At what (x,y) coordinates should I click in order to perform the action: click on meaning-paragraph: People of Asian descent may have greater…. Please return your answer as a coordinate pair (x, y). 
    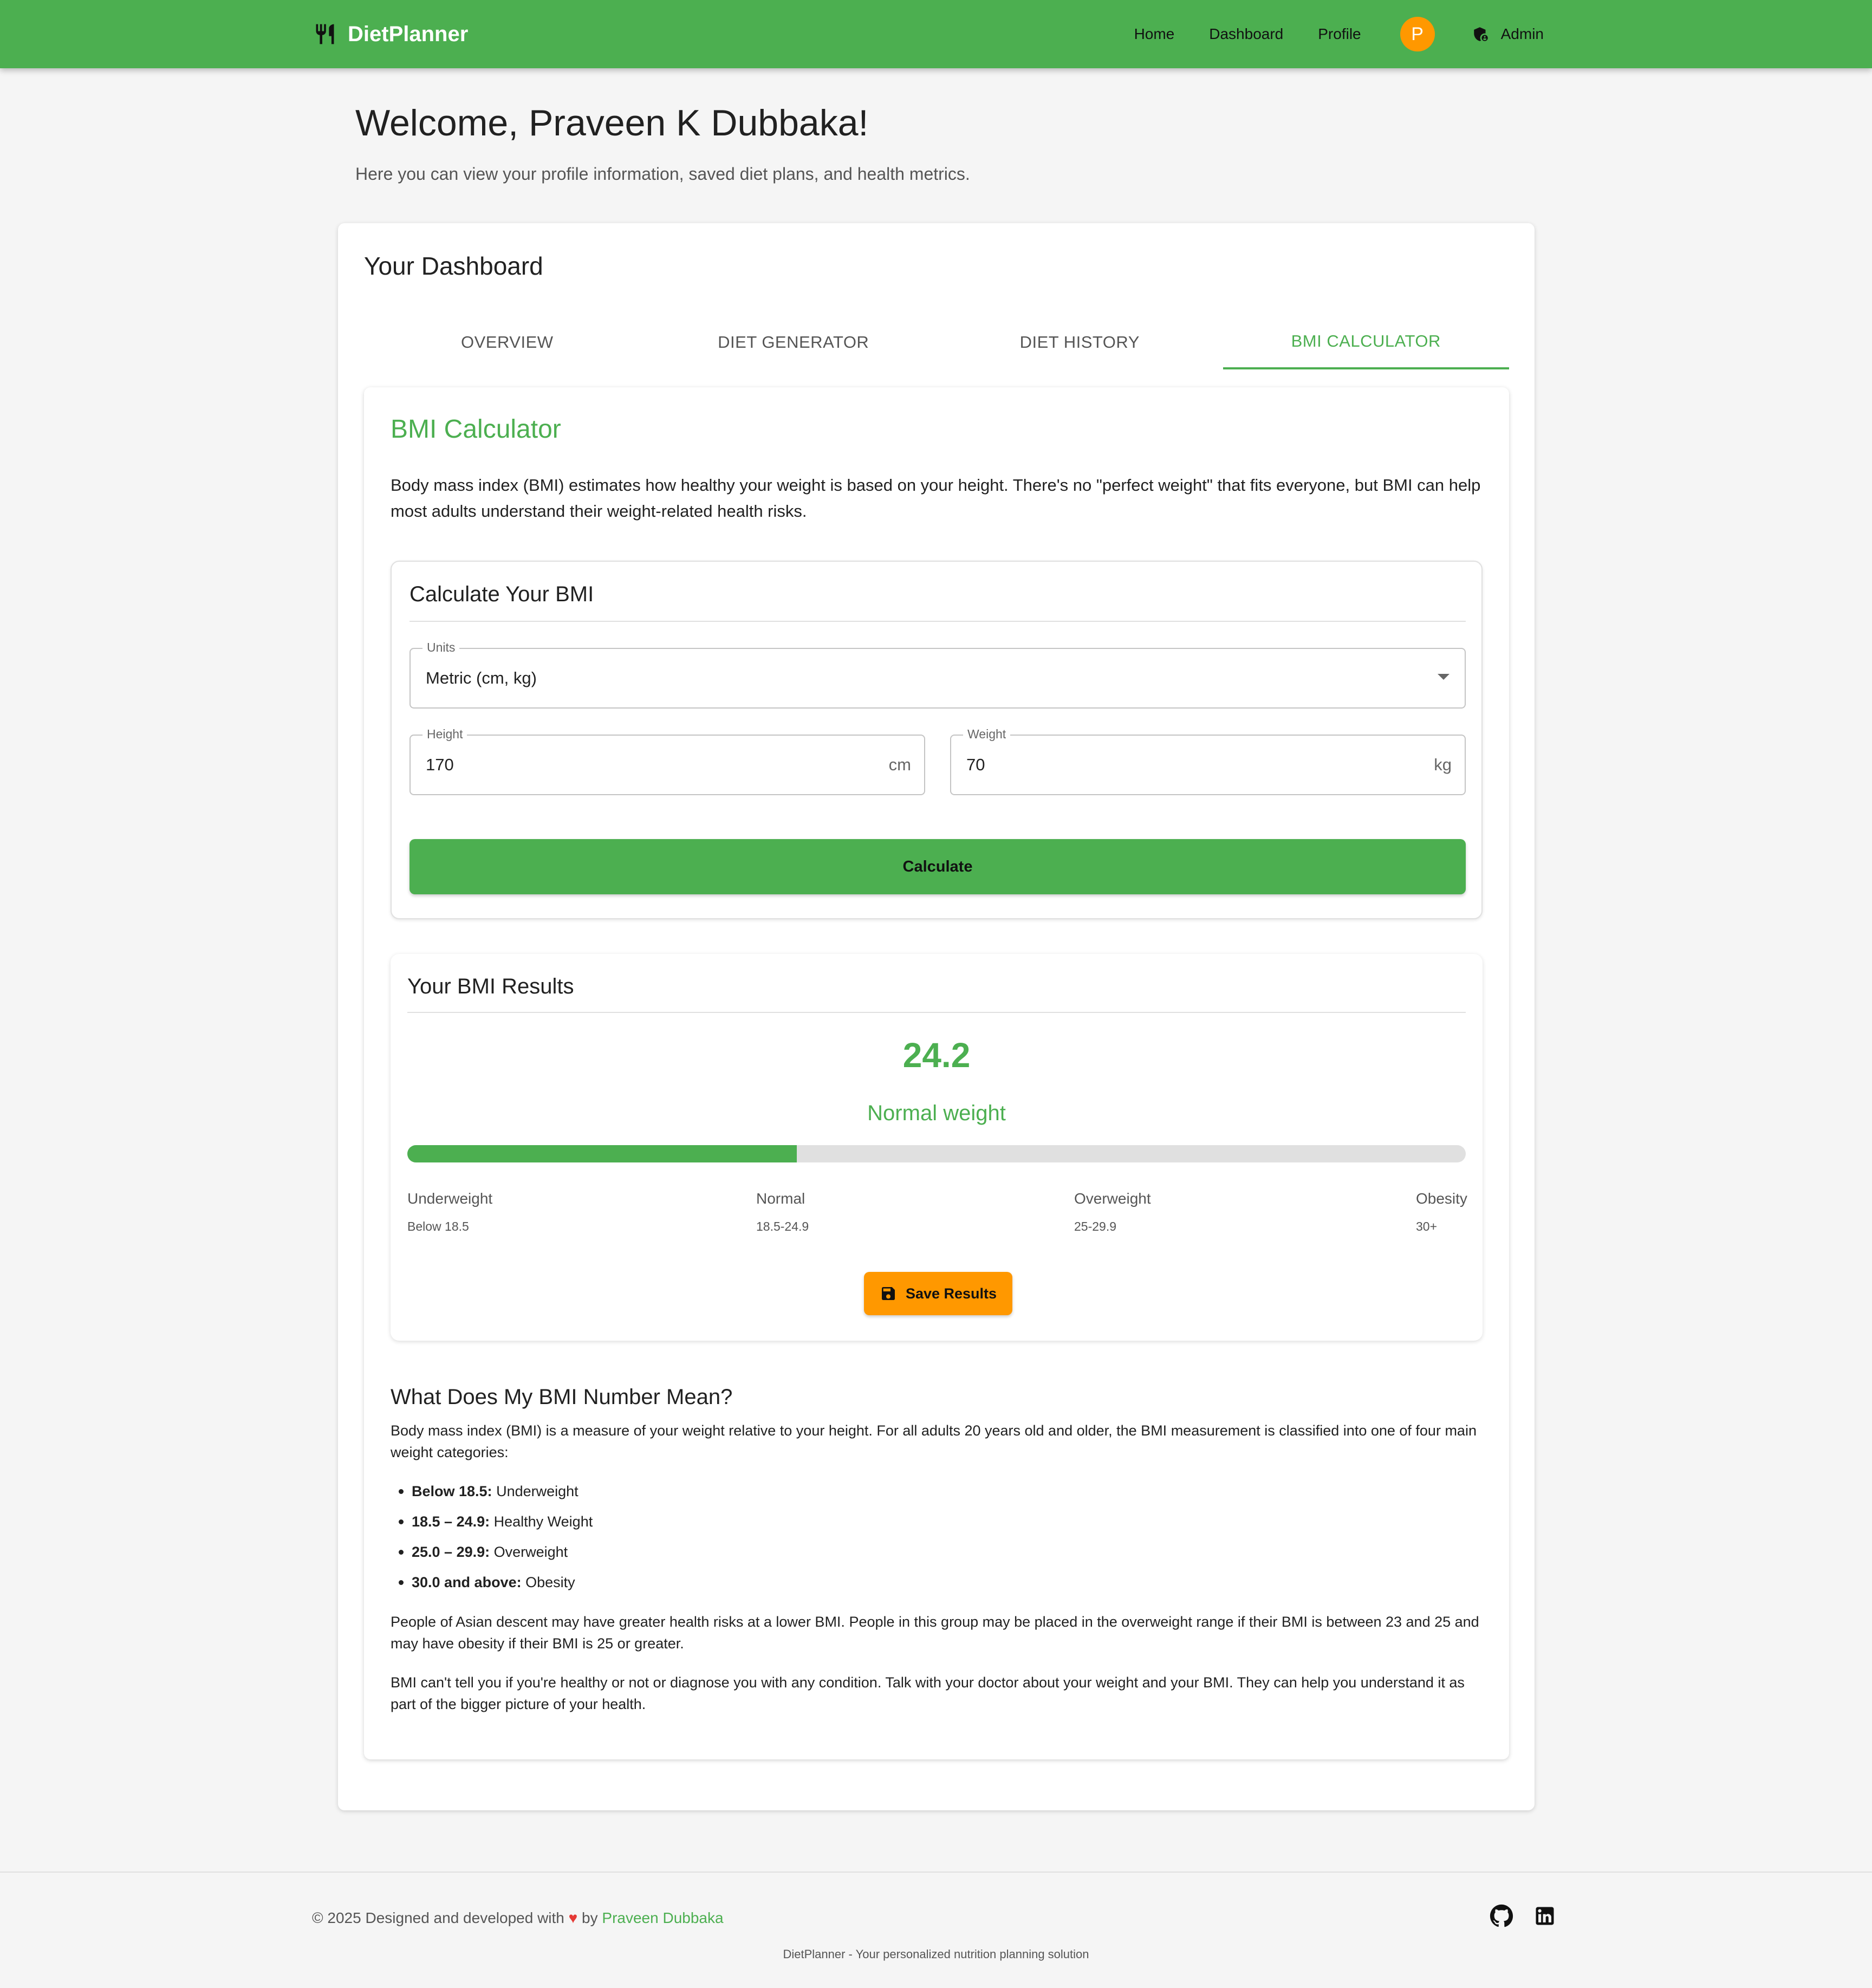
    Looking at the image, I should click on (935, 1633).